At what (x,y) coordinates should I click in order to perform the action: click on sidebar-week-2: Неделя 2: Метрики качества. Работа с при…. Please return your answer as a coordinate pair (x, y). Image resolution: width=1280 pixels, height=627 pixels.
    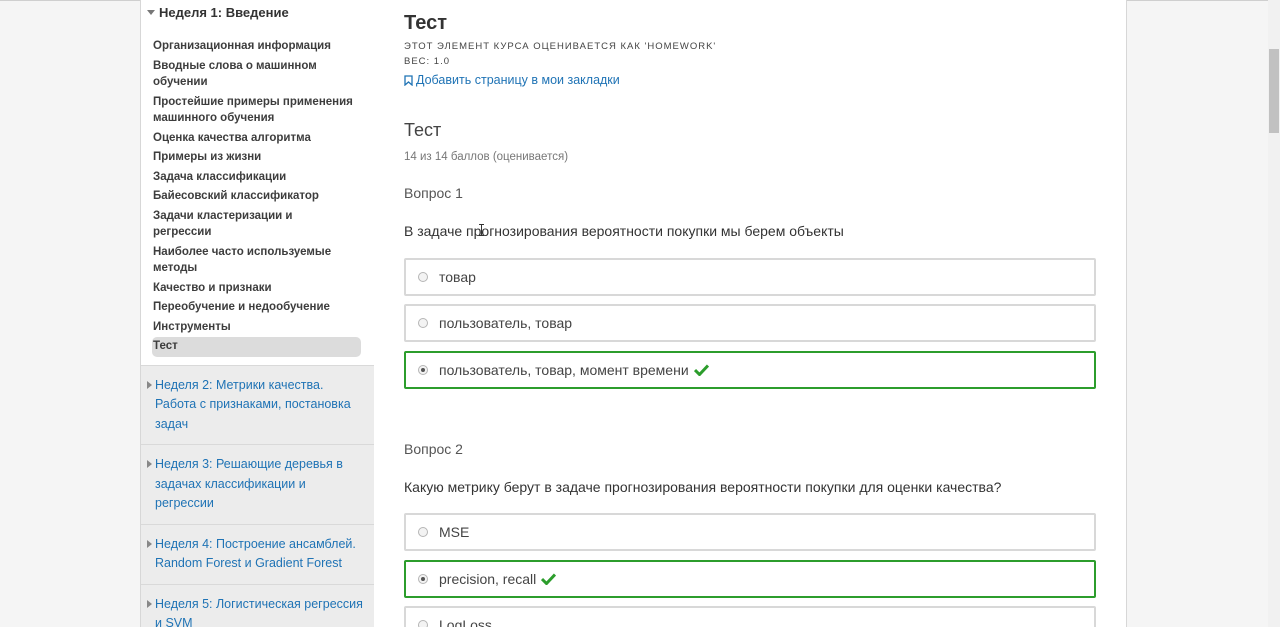
    Looking at the image, I should click on (258, 405).